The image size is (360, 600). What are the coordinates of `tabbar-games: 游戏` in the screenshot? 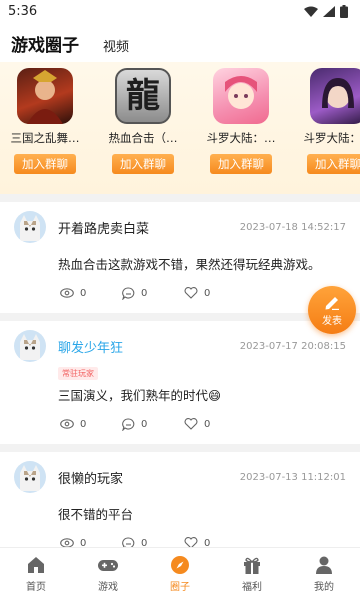 It's located at (108, 574).